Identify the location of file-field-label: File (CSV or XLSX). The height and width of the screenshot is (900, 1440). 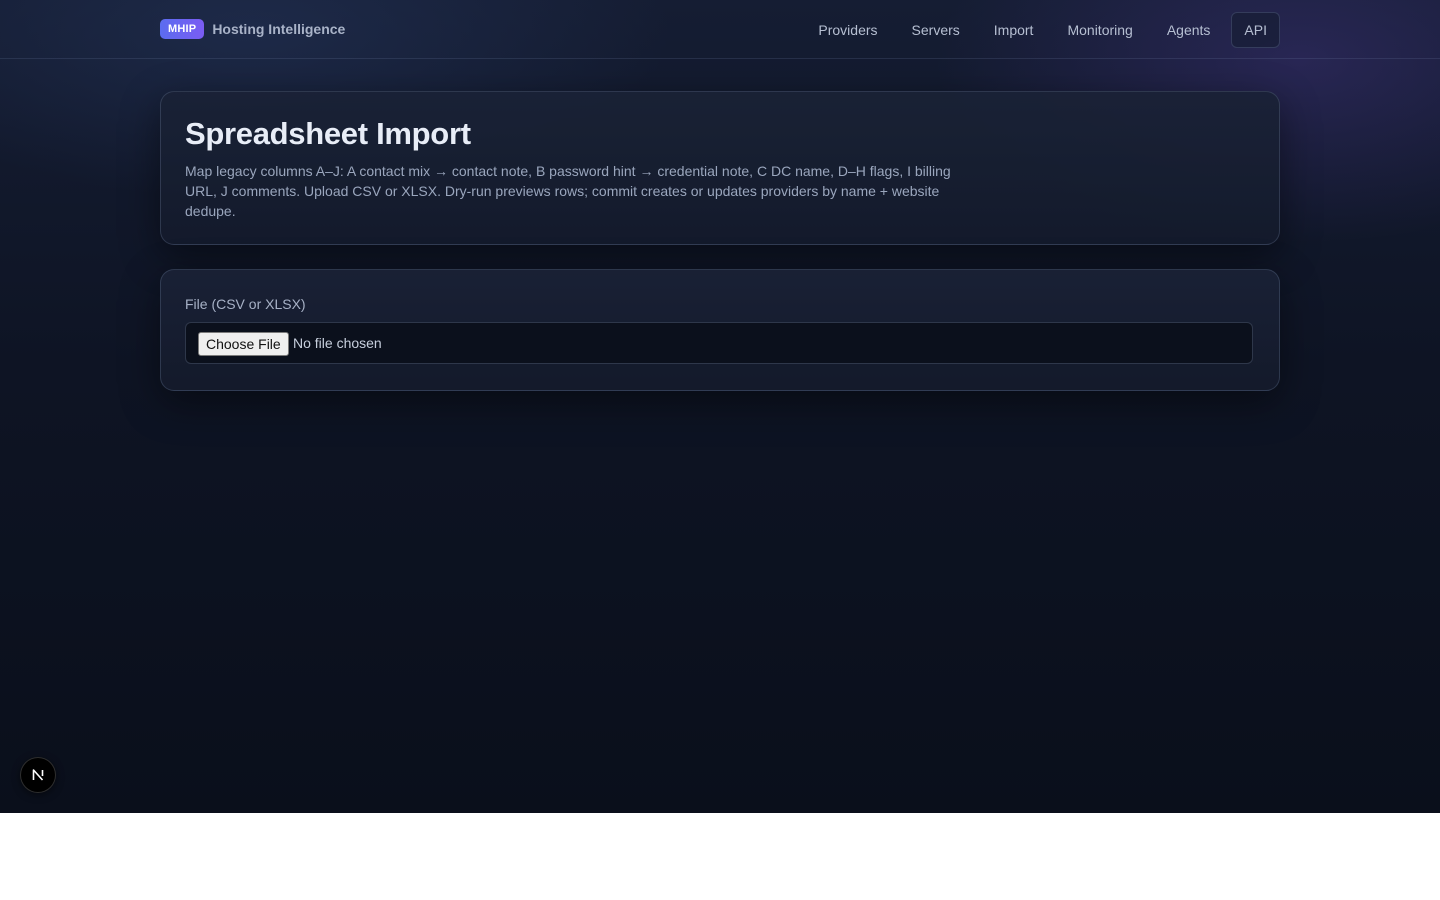
(245, 304).